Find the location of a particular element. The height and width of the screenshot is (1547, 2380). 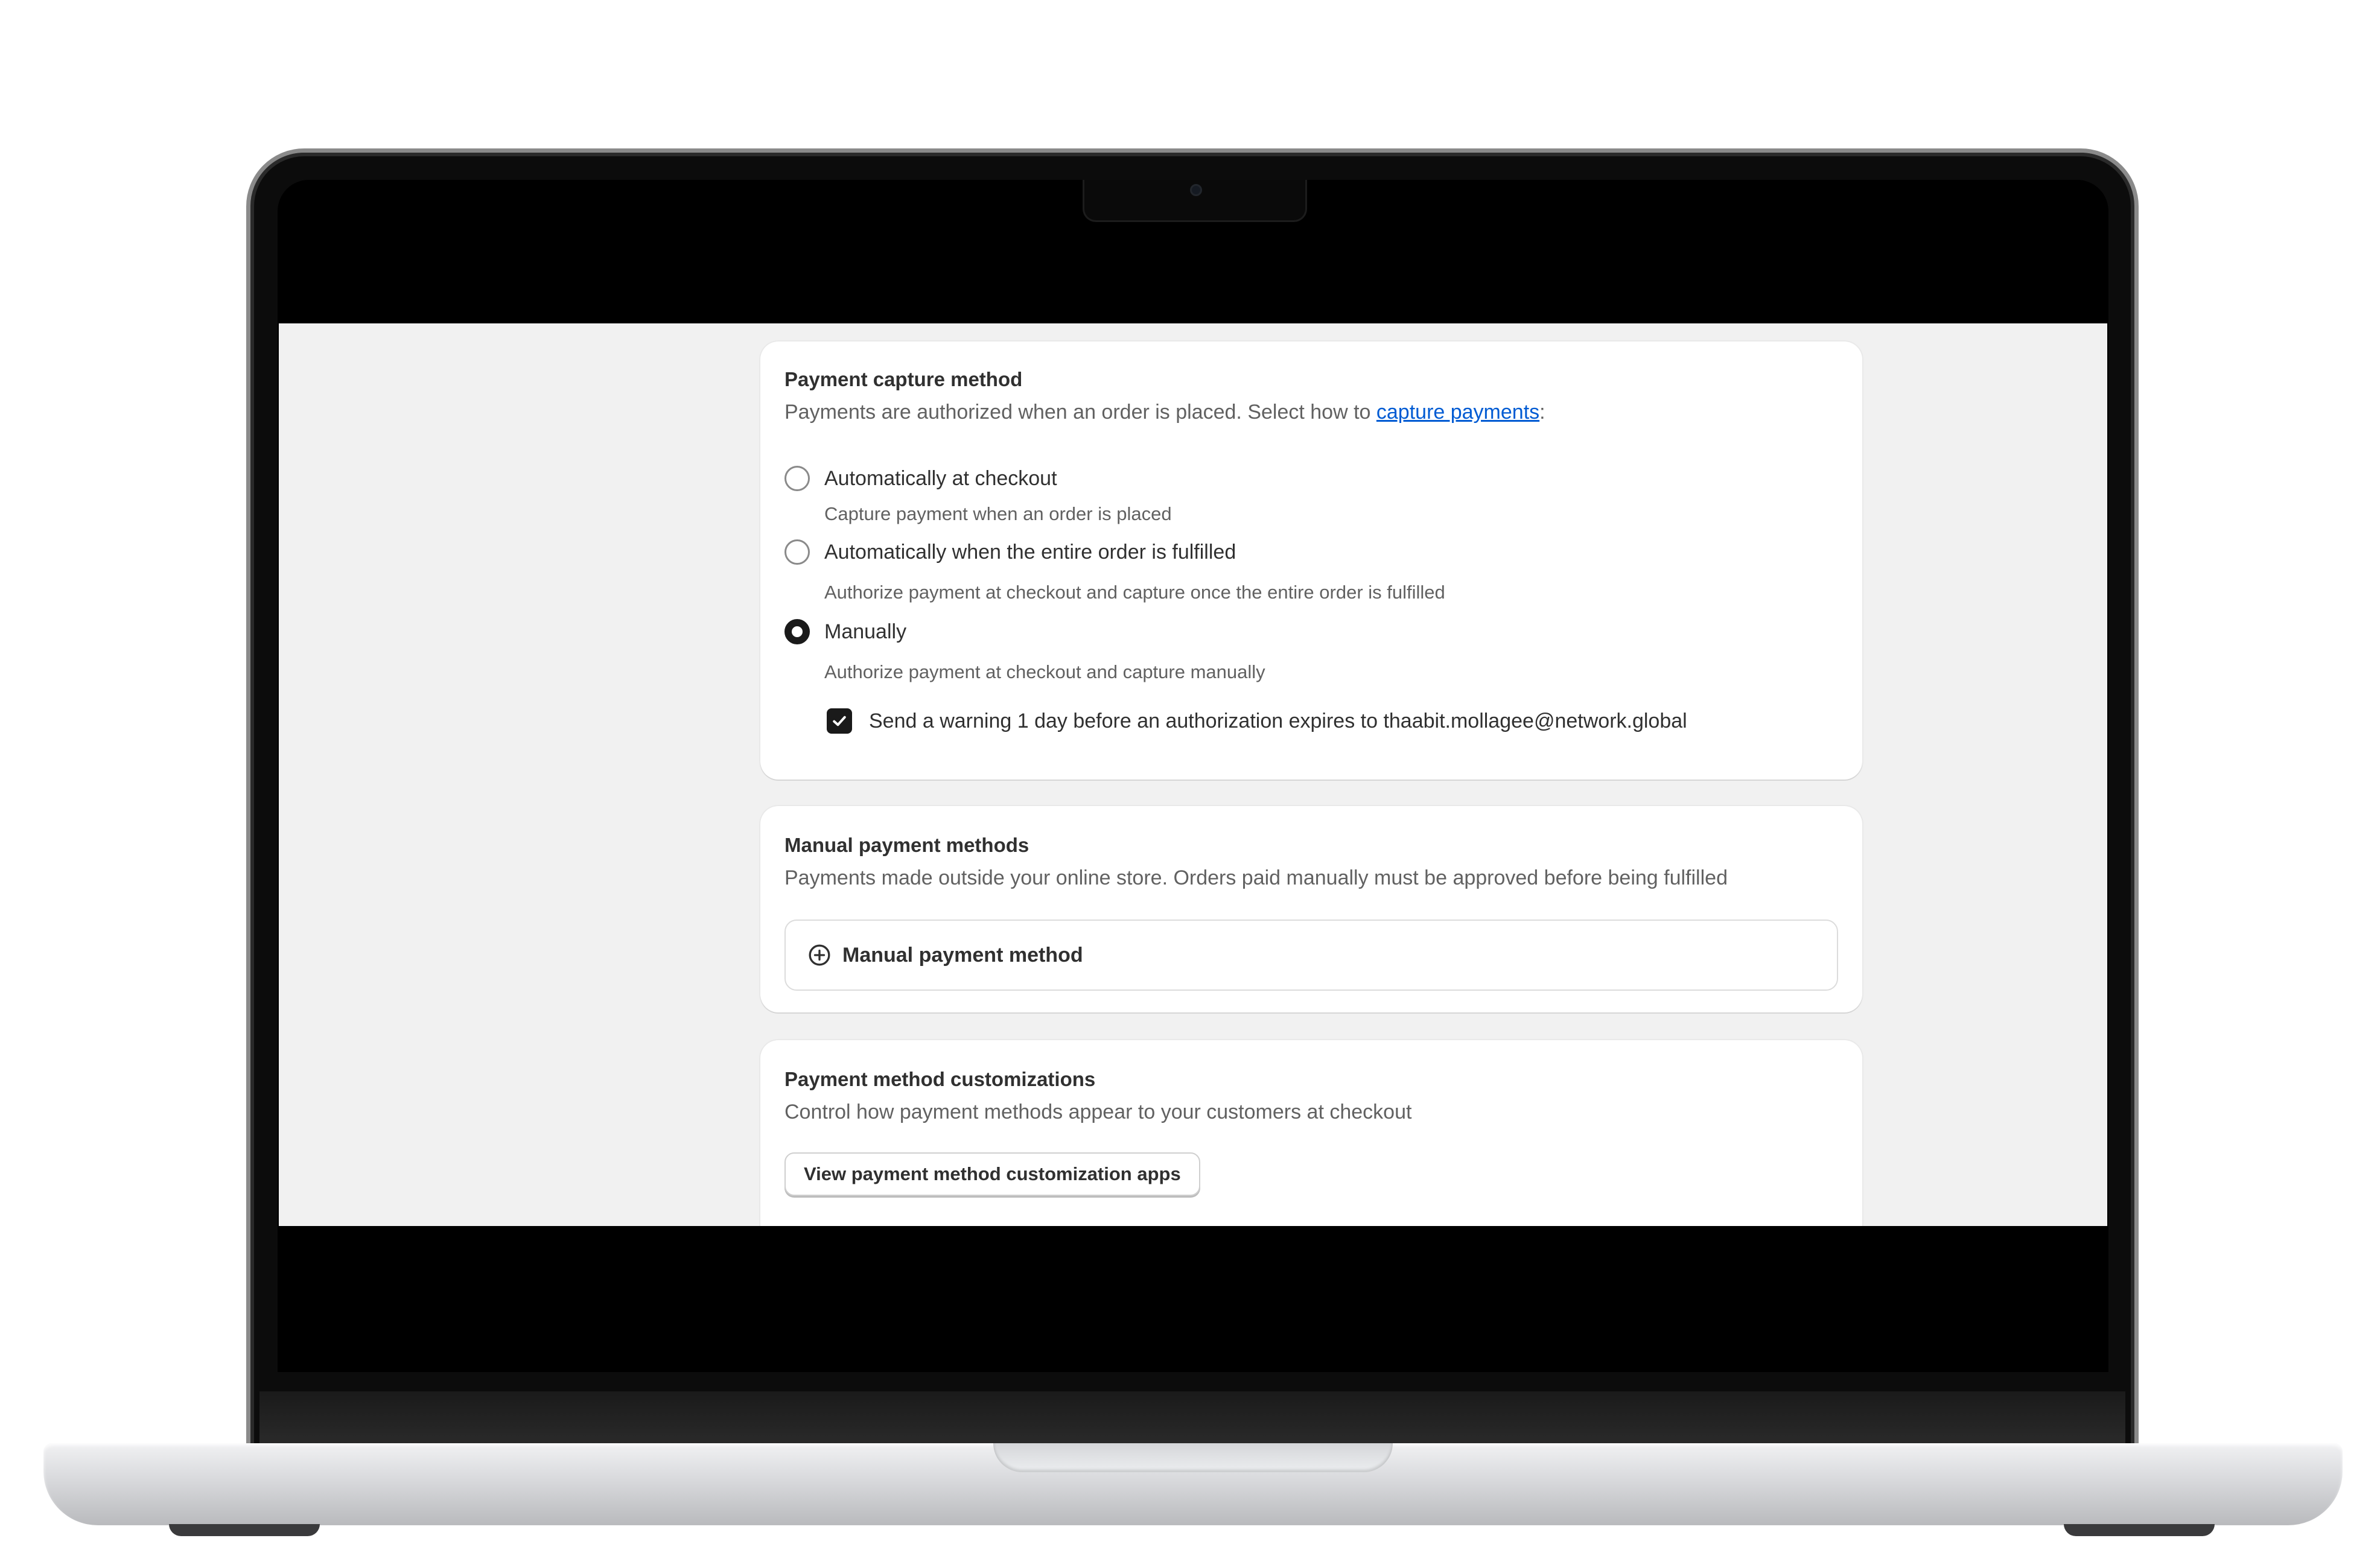

option-manually: Manually is located at coordinates (845, 631).